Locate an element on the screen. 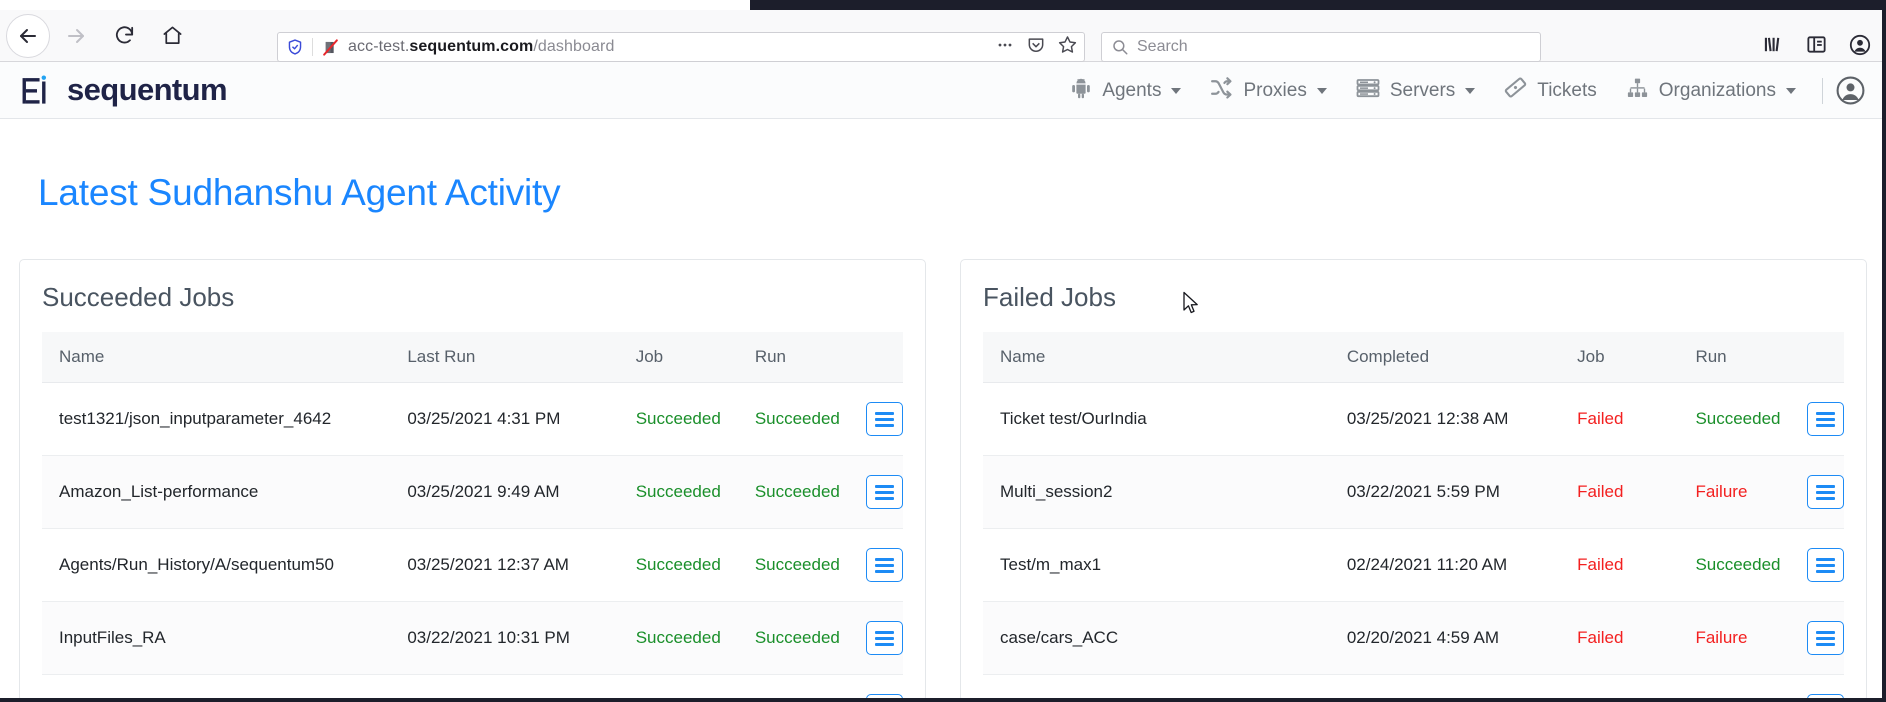 Image resolution: width=1886 pixels, height=702 pixels. tracker-blocked-icon is located at coordinates (330, 47).